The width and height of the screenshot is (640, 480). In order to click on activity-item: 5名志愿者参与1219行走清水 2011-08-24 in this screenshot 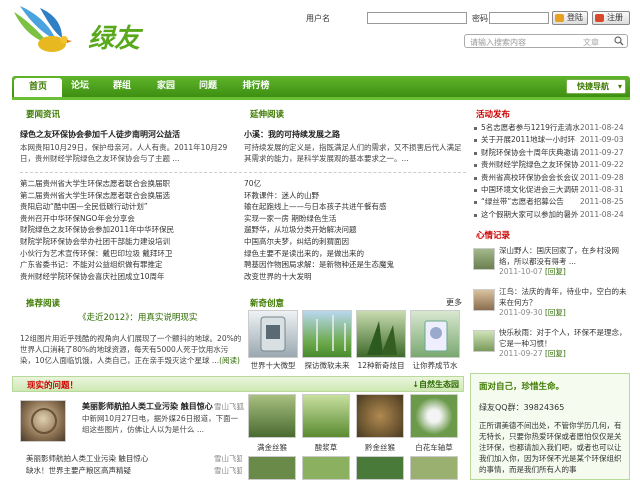, I will do `click(552, 128)`.